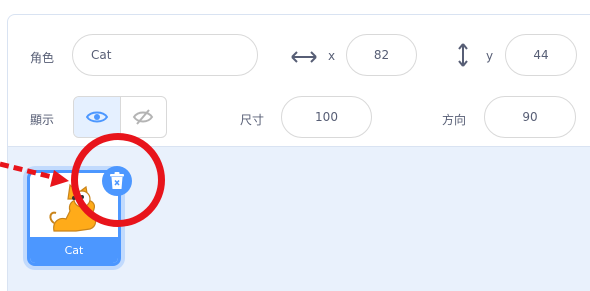 The height and width of the screenshot is (291, 590). Describe the element at coordinates (42, 58) in the screenshot. I see `sprite-name-label: 角色` at that location.